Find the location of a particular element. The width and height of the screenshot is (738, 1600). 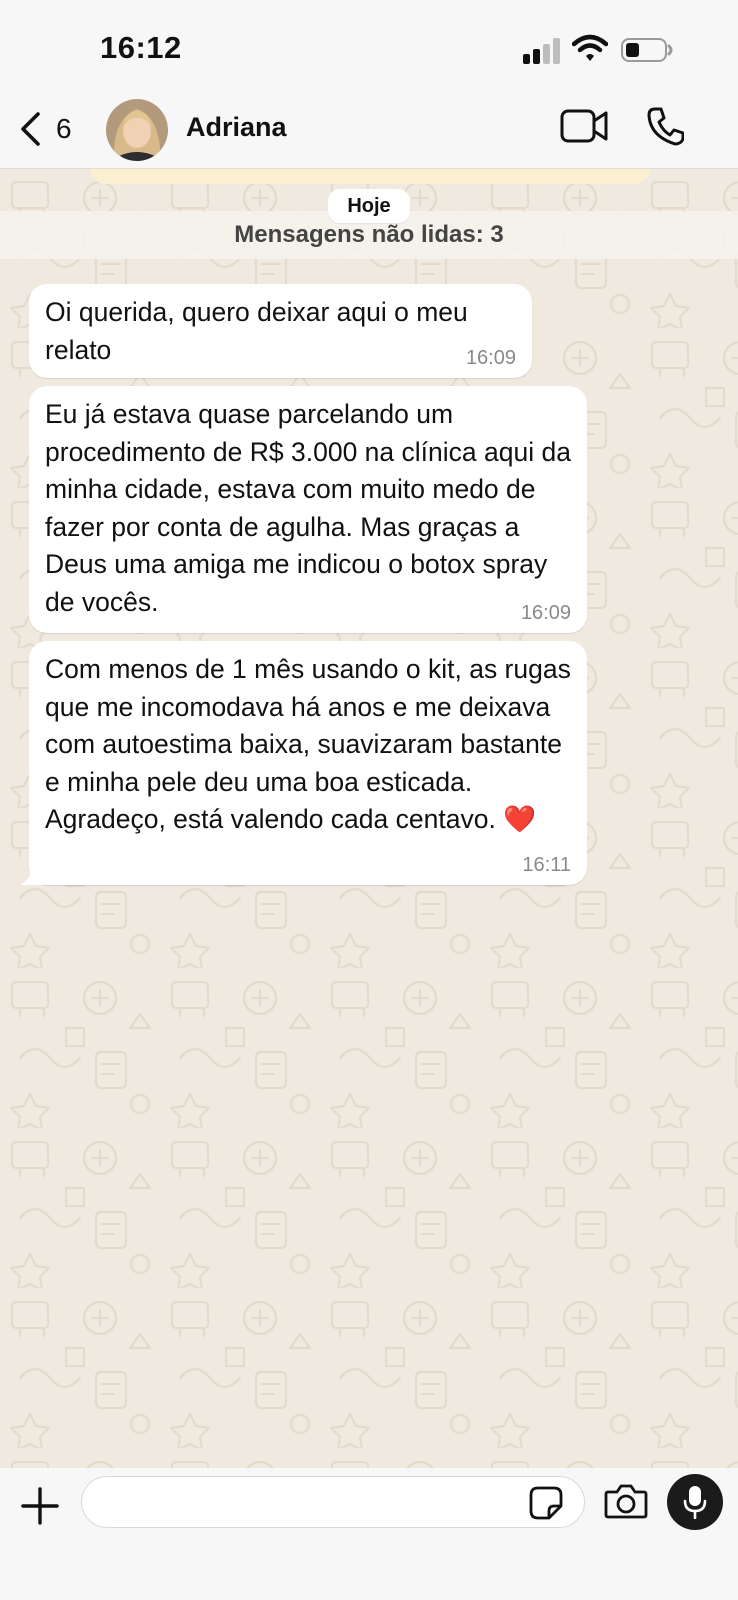

plus-icon is located at coordinates (40, 1506).